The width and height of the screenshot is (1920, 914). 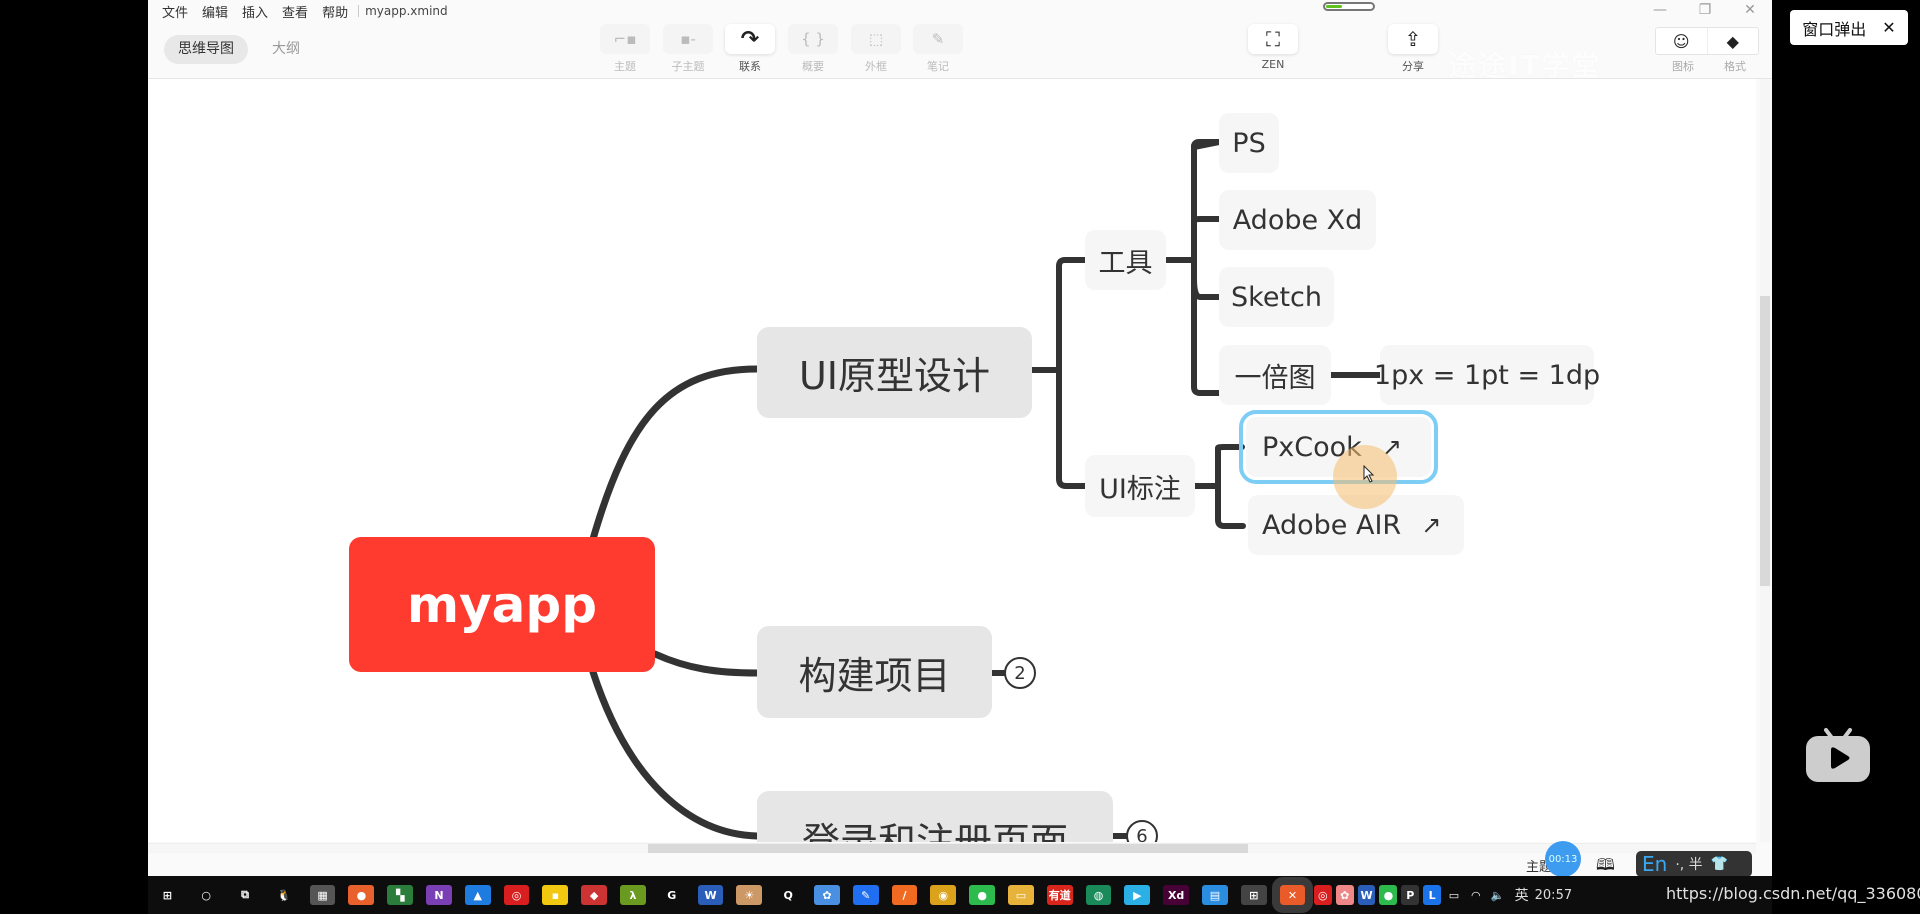 I want to click on store-icon: ⊞, so click(x=1253, y=895).